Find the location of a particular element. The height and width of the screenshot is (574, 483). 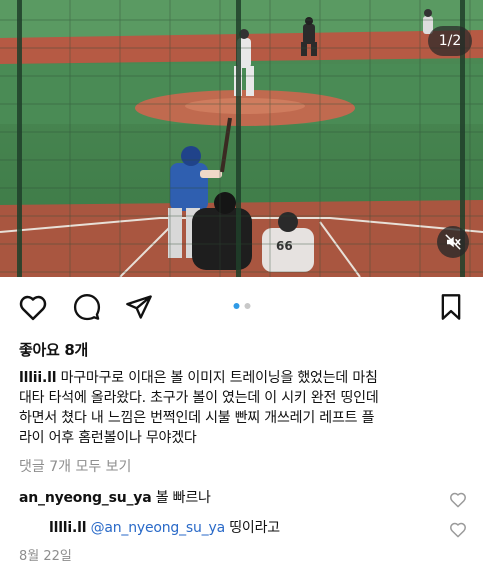

speaker-muted-icon is located at coordinates (453, 242).